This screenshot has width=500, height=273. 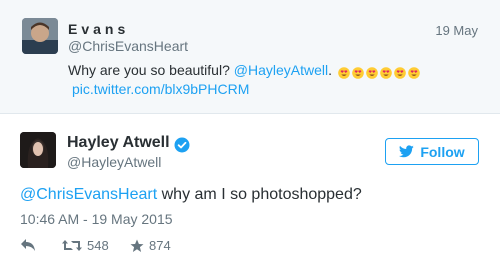 I want to click on twitter-bird-icon, so click(x=407, y=151).